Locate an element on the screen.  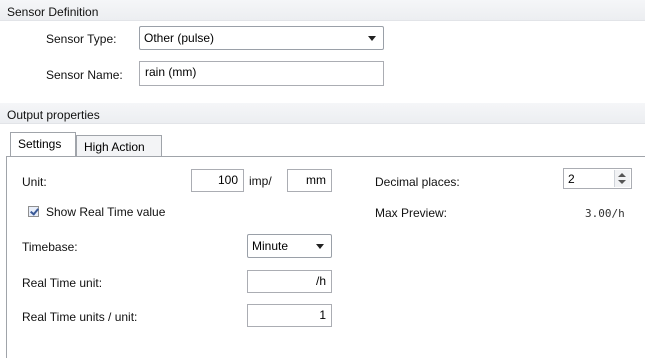
arrow-down-icon is located at coordinates (622, 182).